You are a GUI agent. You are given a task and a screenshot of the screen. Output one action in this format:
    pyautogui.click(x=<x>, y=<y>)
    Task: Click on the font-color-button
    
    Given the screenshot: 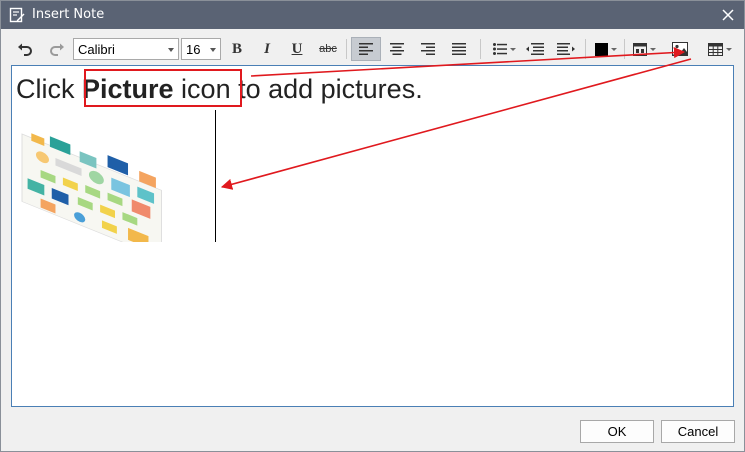 What is the action you would take?
    pyautogui.click(x=606, y=49)
    